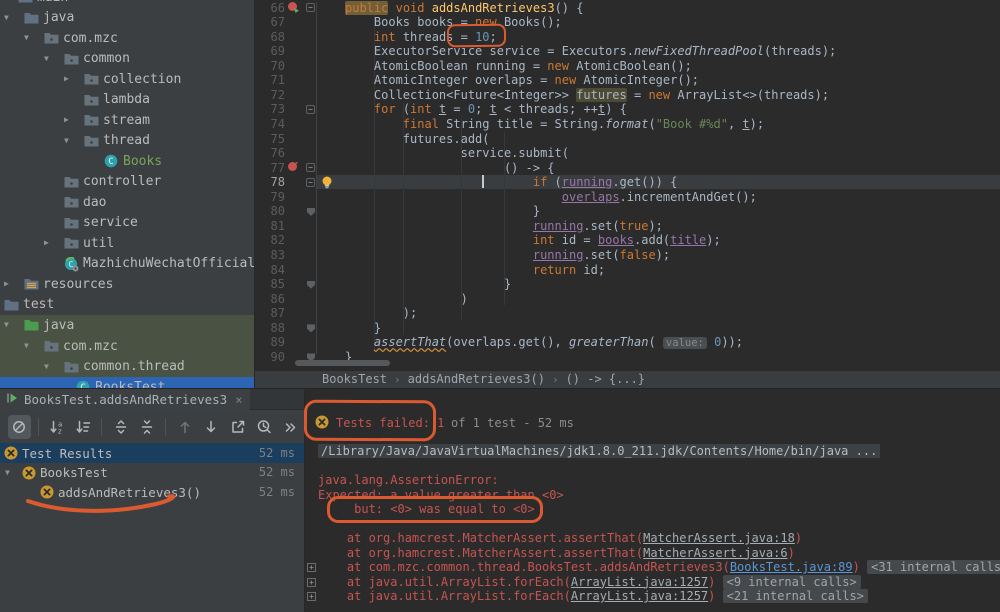  I want to click on tree-item-common: ▼ common, so click(127, 59).